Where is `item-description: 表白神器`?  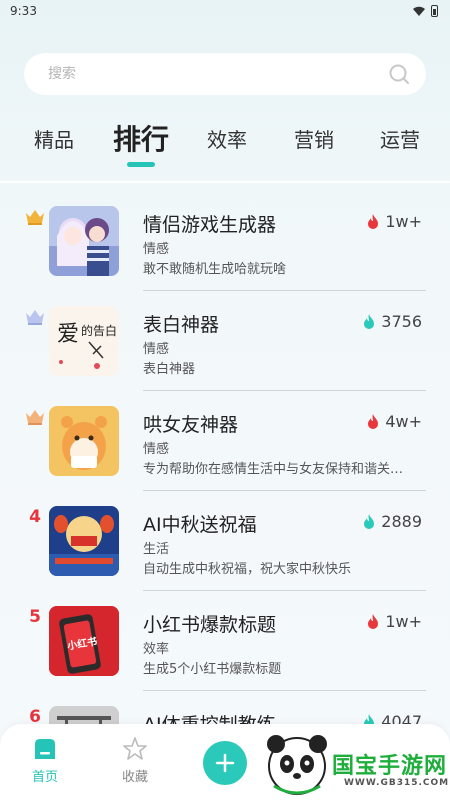
item-description: 表白神器 is located at coordinates (169, 369).